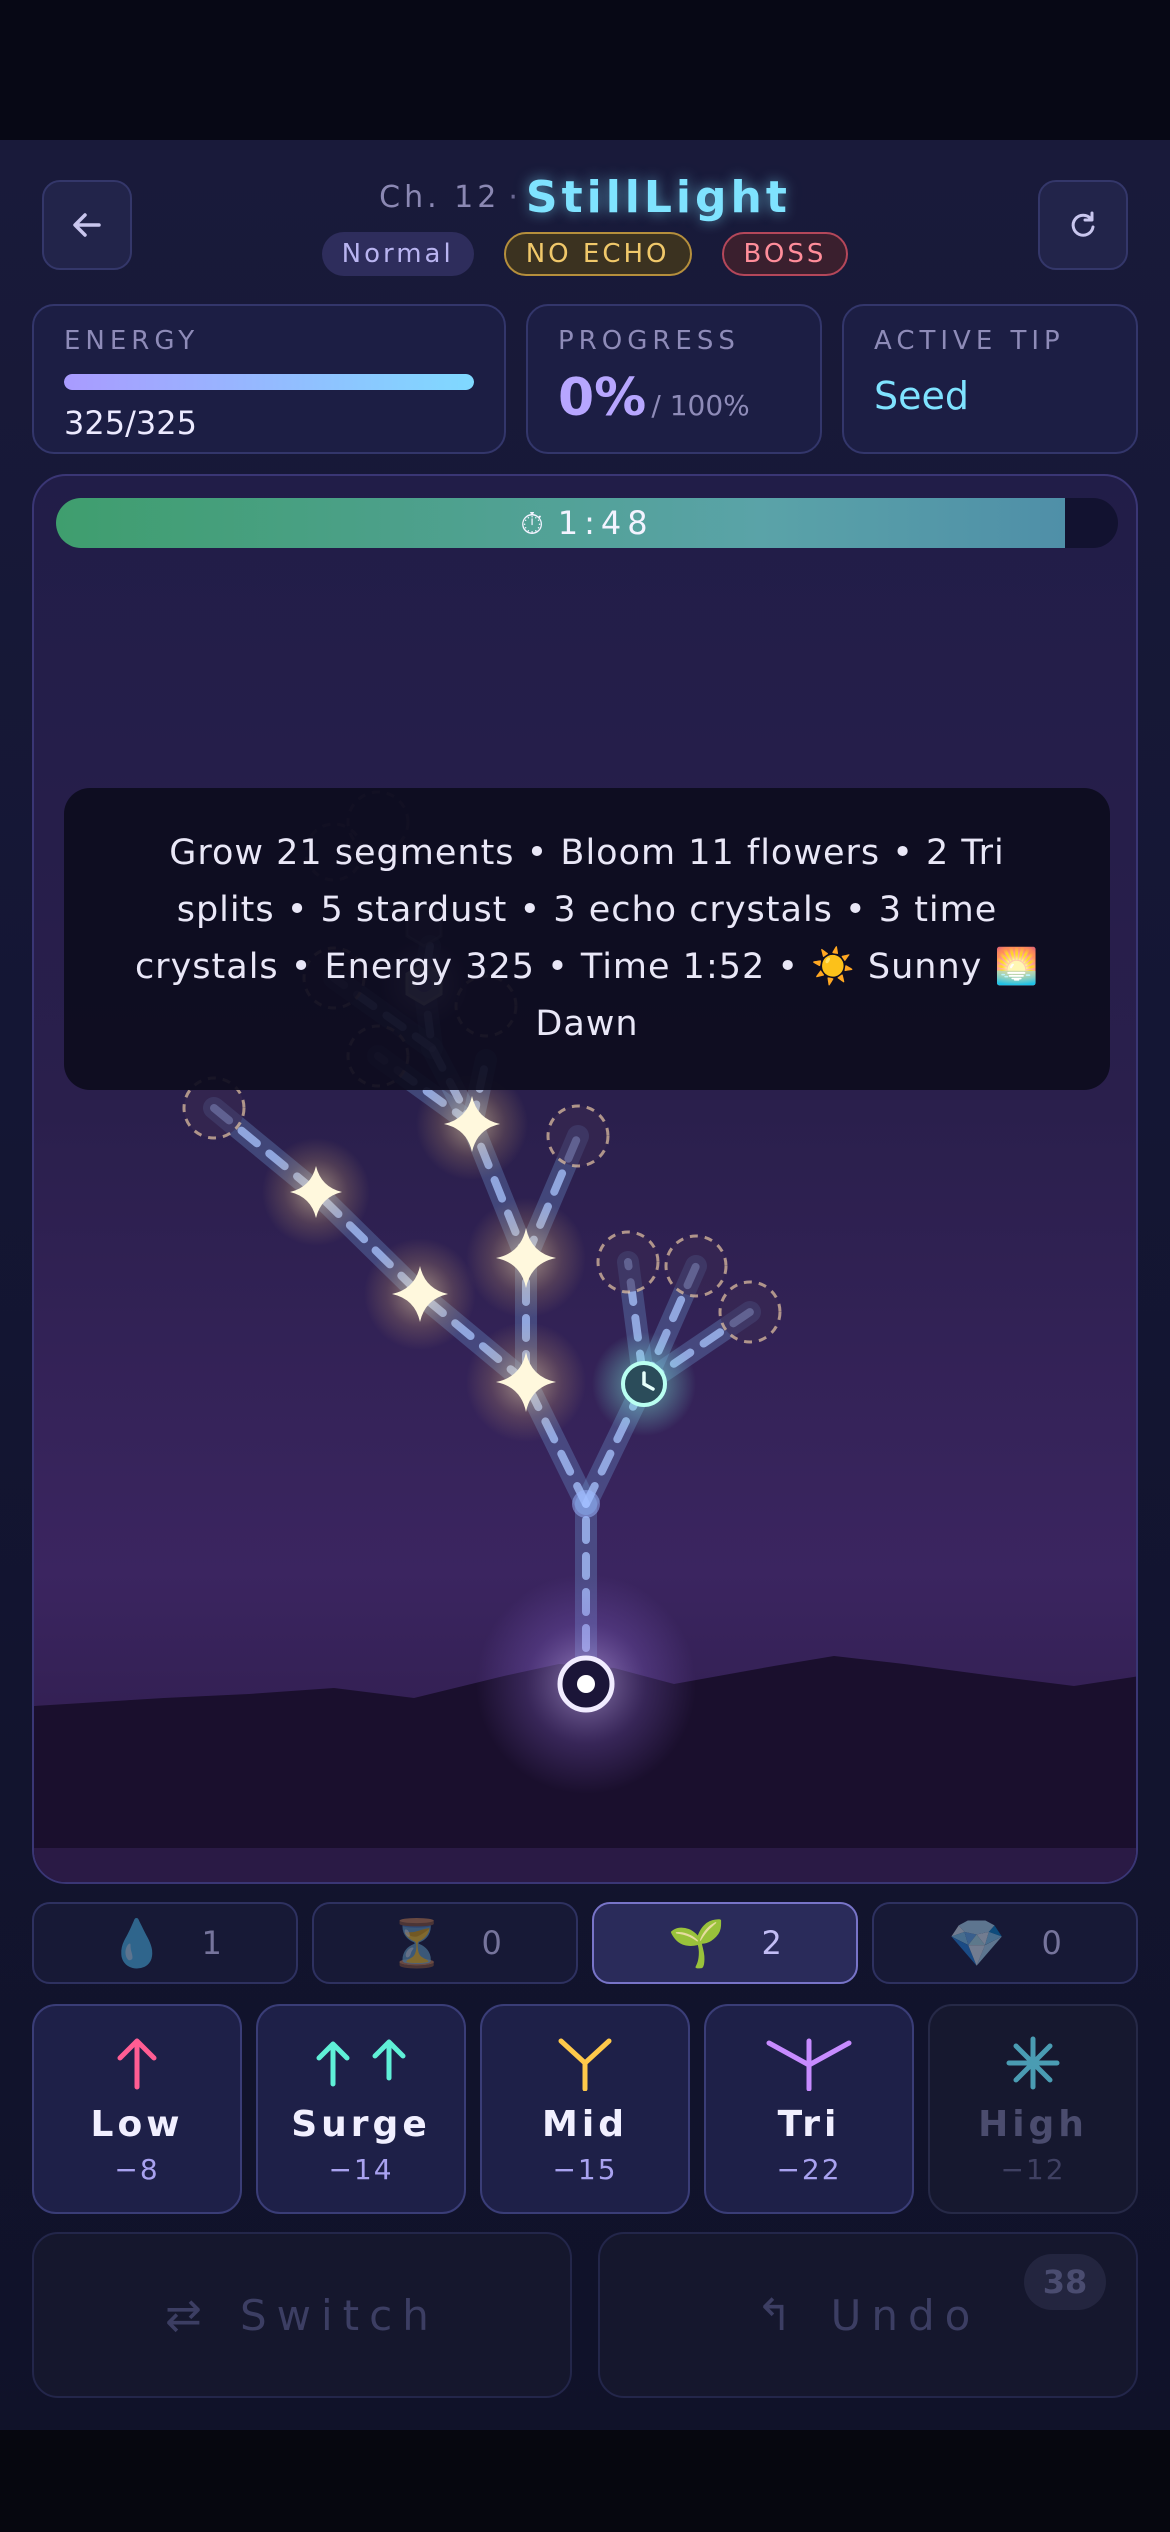  I want to click on no-echo-badge: NO ECHO, so click(597, 254).